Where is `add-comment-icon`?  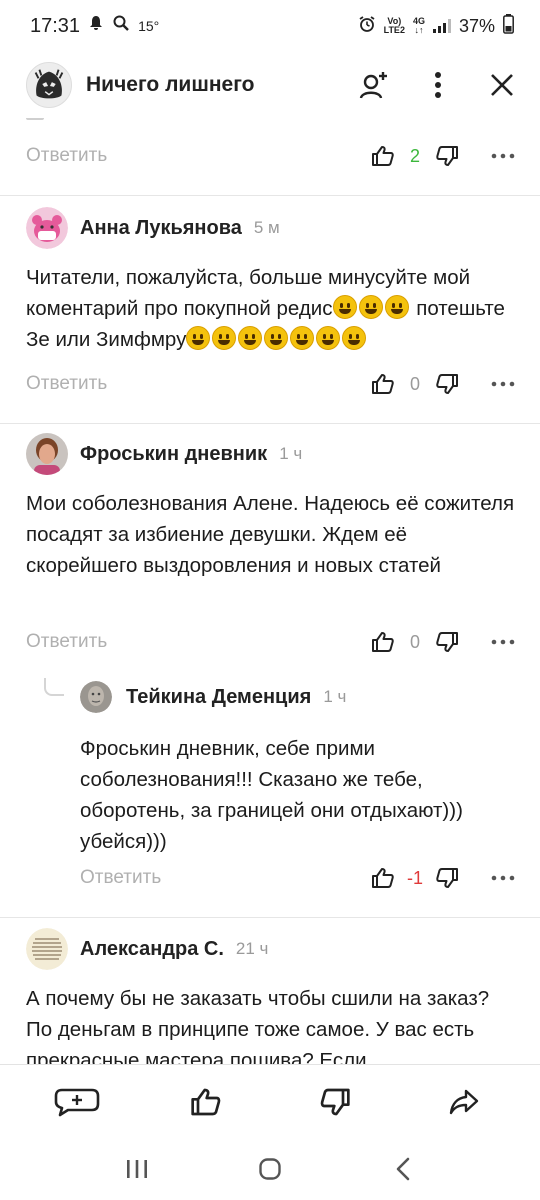
add-comment-icon is located at coordinates (76, 1102).